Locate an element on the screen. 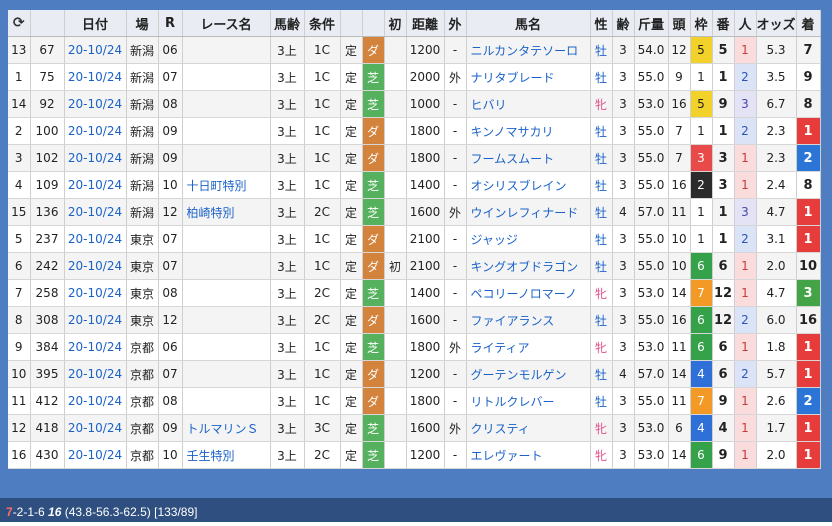 The width and height of the screenshot is (832, 526). header-first: 初 is located at coordinates (395, 23).